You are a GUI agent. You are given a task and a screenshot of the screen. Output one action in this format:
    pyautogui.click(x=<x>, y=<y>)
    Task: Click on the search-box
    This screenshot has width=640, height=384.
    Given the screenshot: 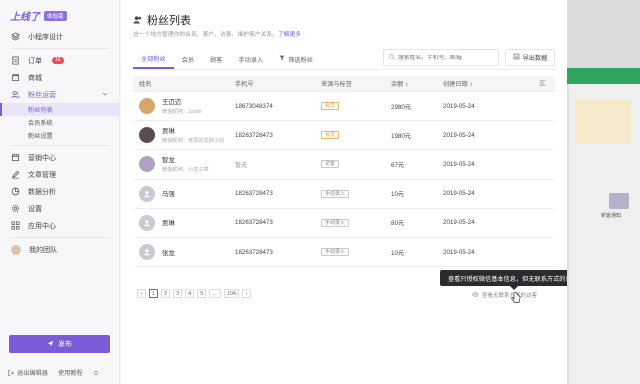 What is the action you would take?
    pyautogui.click(x=441, y=57)
    